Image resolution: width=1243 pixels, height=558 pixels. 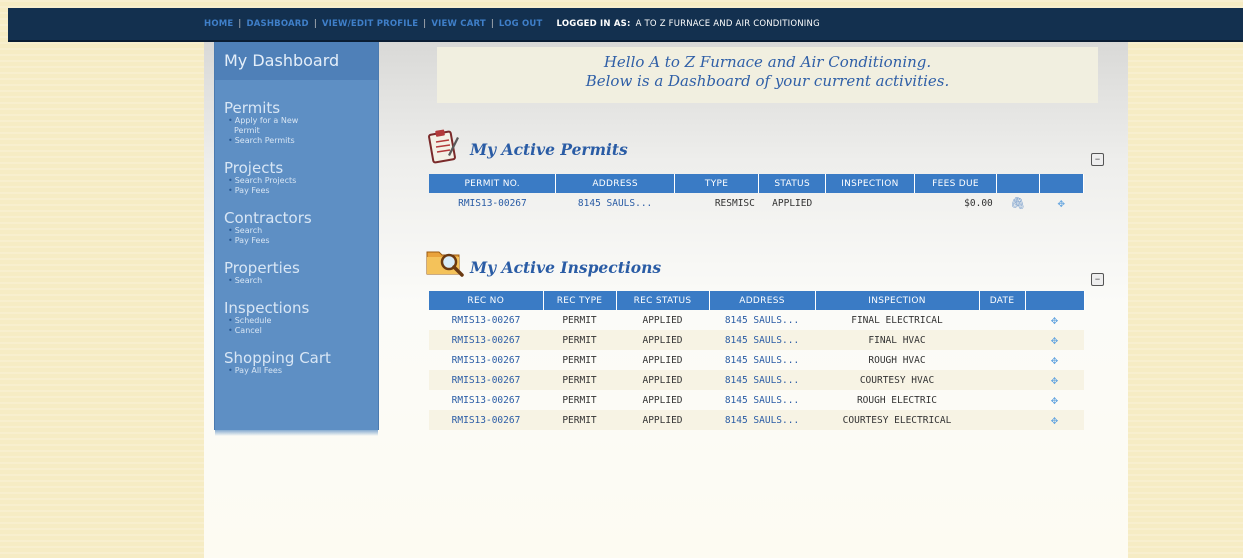 What do you see at coordinates (301, 321) in the screenshot?
I see `sidebar-link-schedule: • Schedule` at bounding box center [301, 321].